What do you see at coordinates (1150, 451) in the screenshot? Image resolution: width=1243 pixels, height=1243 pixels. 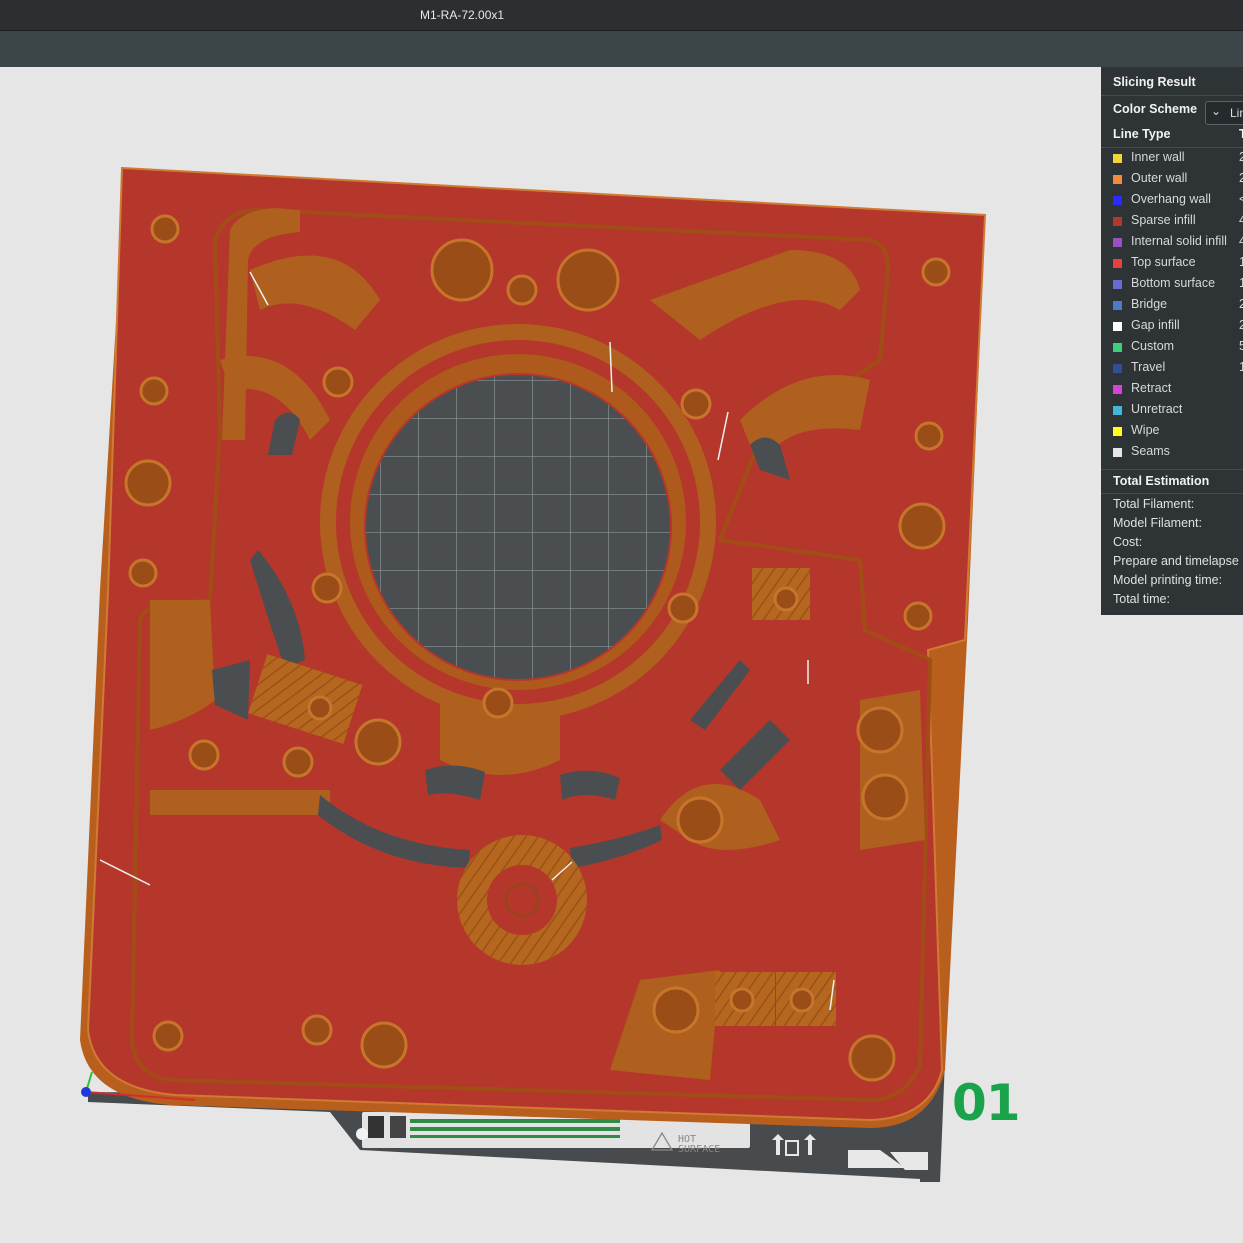 I see `line-type-label: Seams` at bounding box center [1150, 451].